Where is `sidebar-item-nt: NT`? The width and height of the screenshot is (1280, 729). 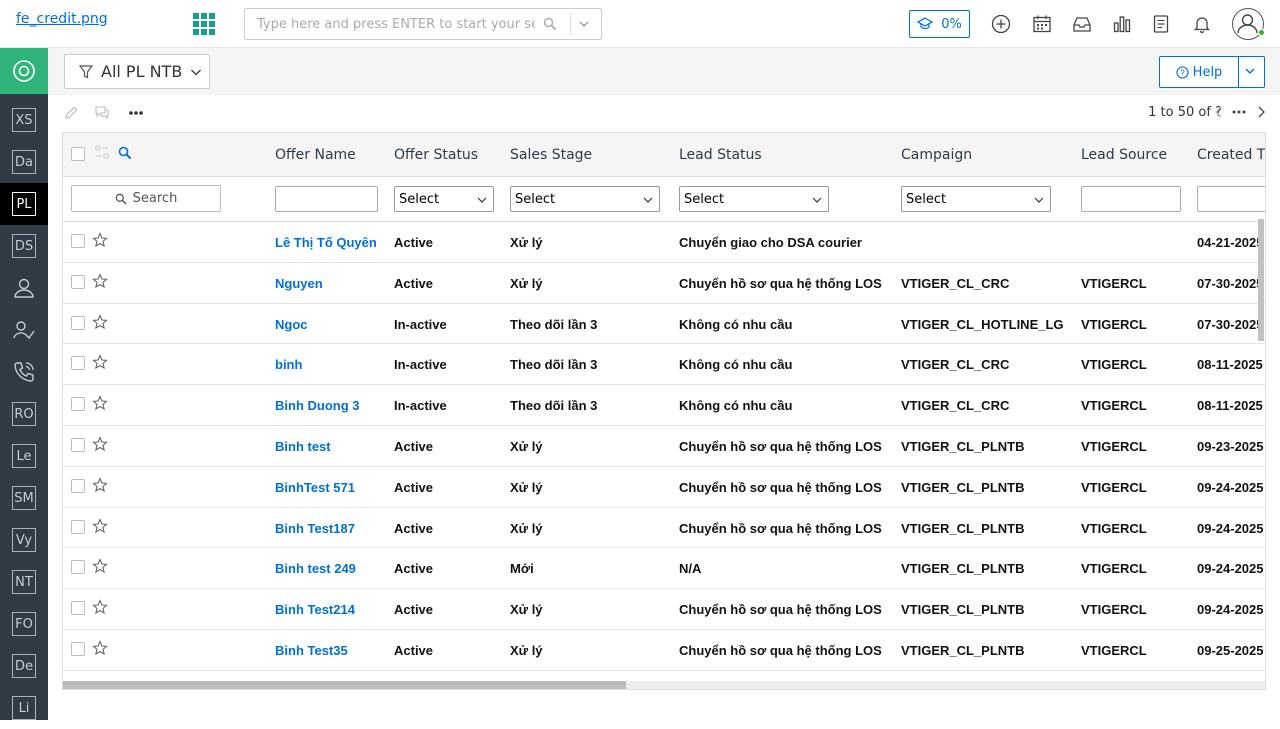
sidebar-item-nt: NT is located at coordinates (24, 582).